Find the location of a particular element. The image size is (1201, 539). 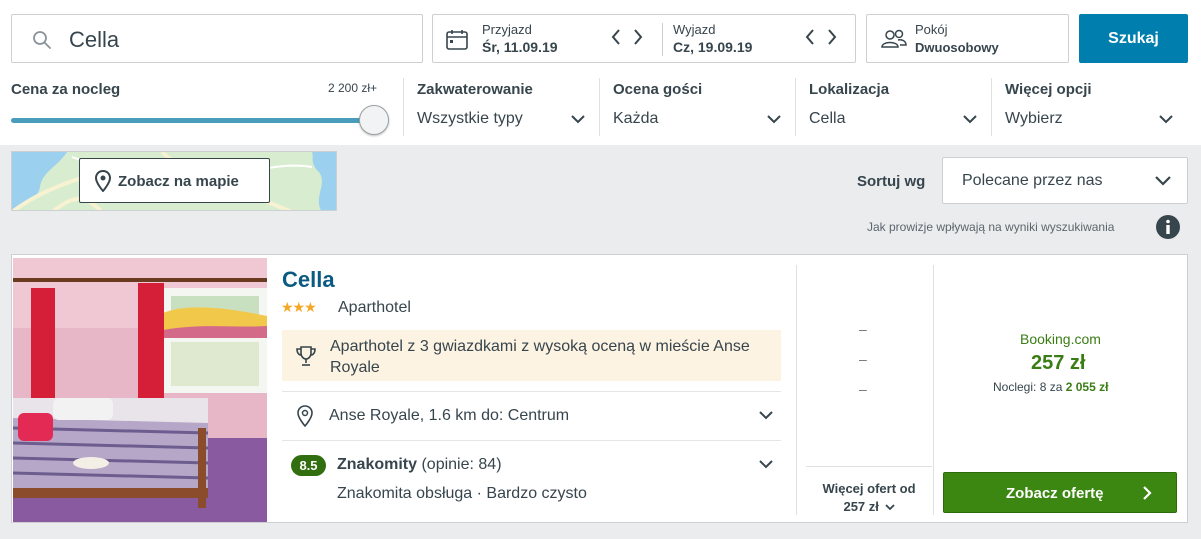

checkout-next-icon is located at coordinates (832, 37).